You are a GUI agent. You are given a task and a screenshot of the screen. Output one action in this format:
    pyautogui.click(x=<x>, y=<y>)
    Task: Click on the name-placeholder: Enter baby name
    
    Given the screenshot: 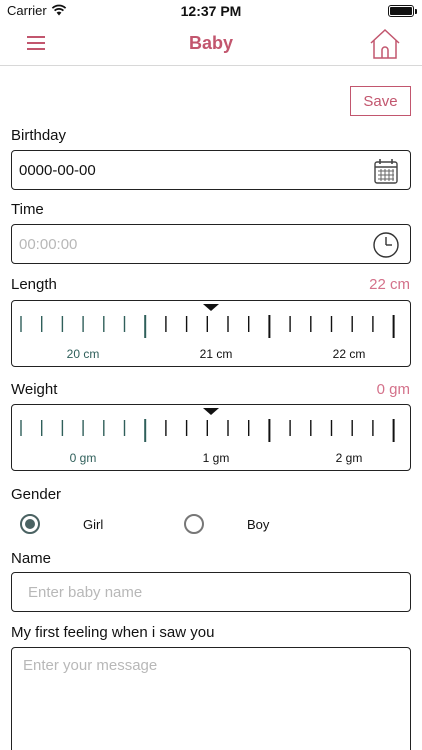 What is the action you would take?
    pyautogui.click(x=85, y=592)
    